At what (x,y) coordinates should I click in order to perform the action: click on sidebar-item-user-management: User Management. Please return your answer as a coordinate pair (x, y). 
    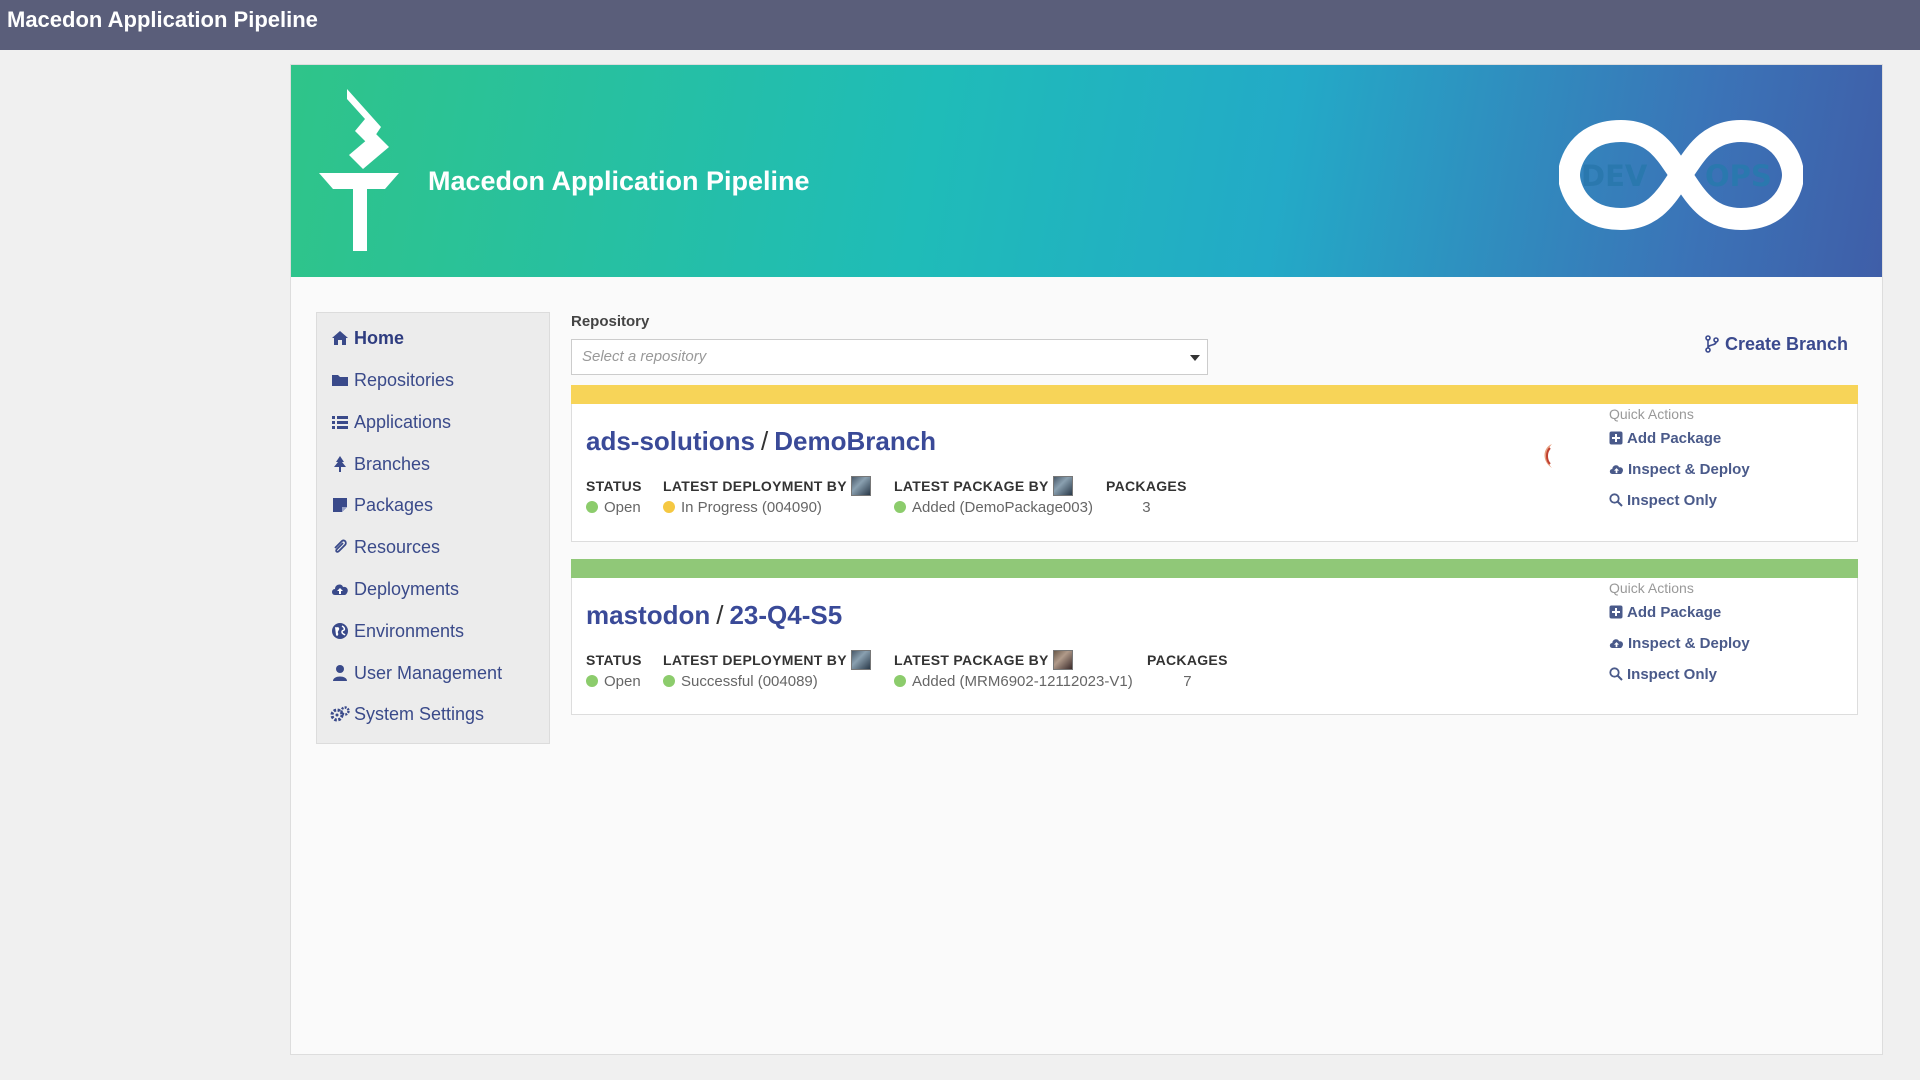
    Looking at the image, I should click on (435, 673).